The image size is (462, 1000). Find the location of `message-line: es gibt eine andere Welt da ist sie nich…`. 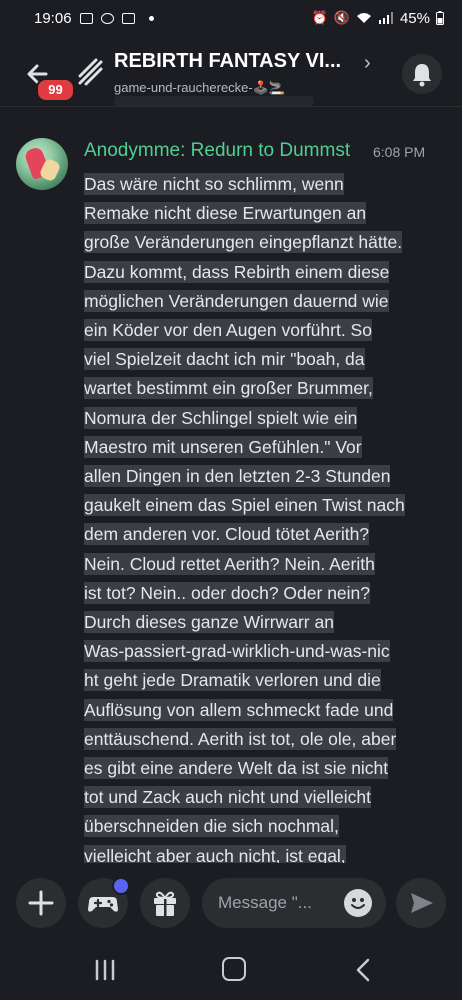

message-line: es gibt eine andere Welt da ist sie nich… is located at coordinates (236, 768).